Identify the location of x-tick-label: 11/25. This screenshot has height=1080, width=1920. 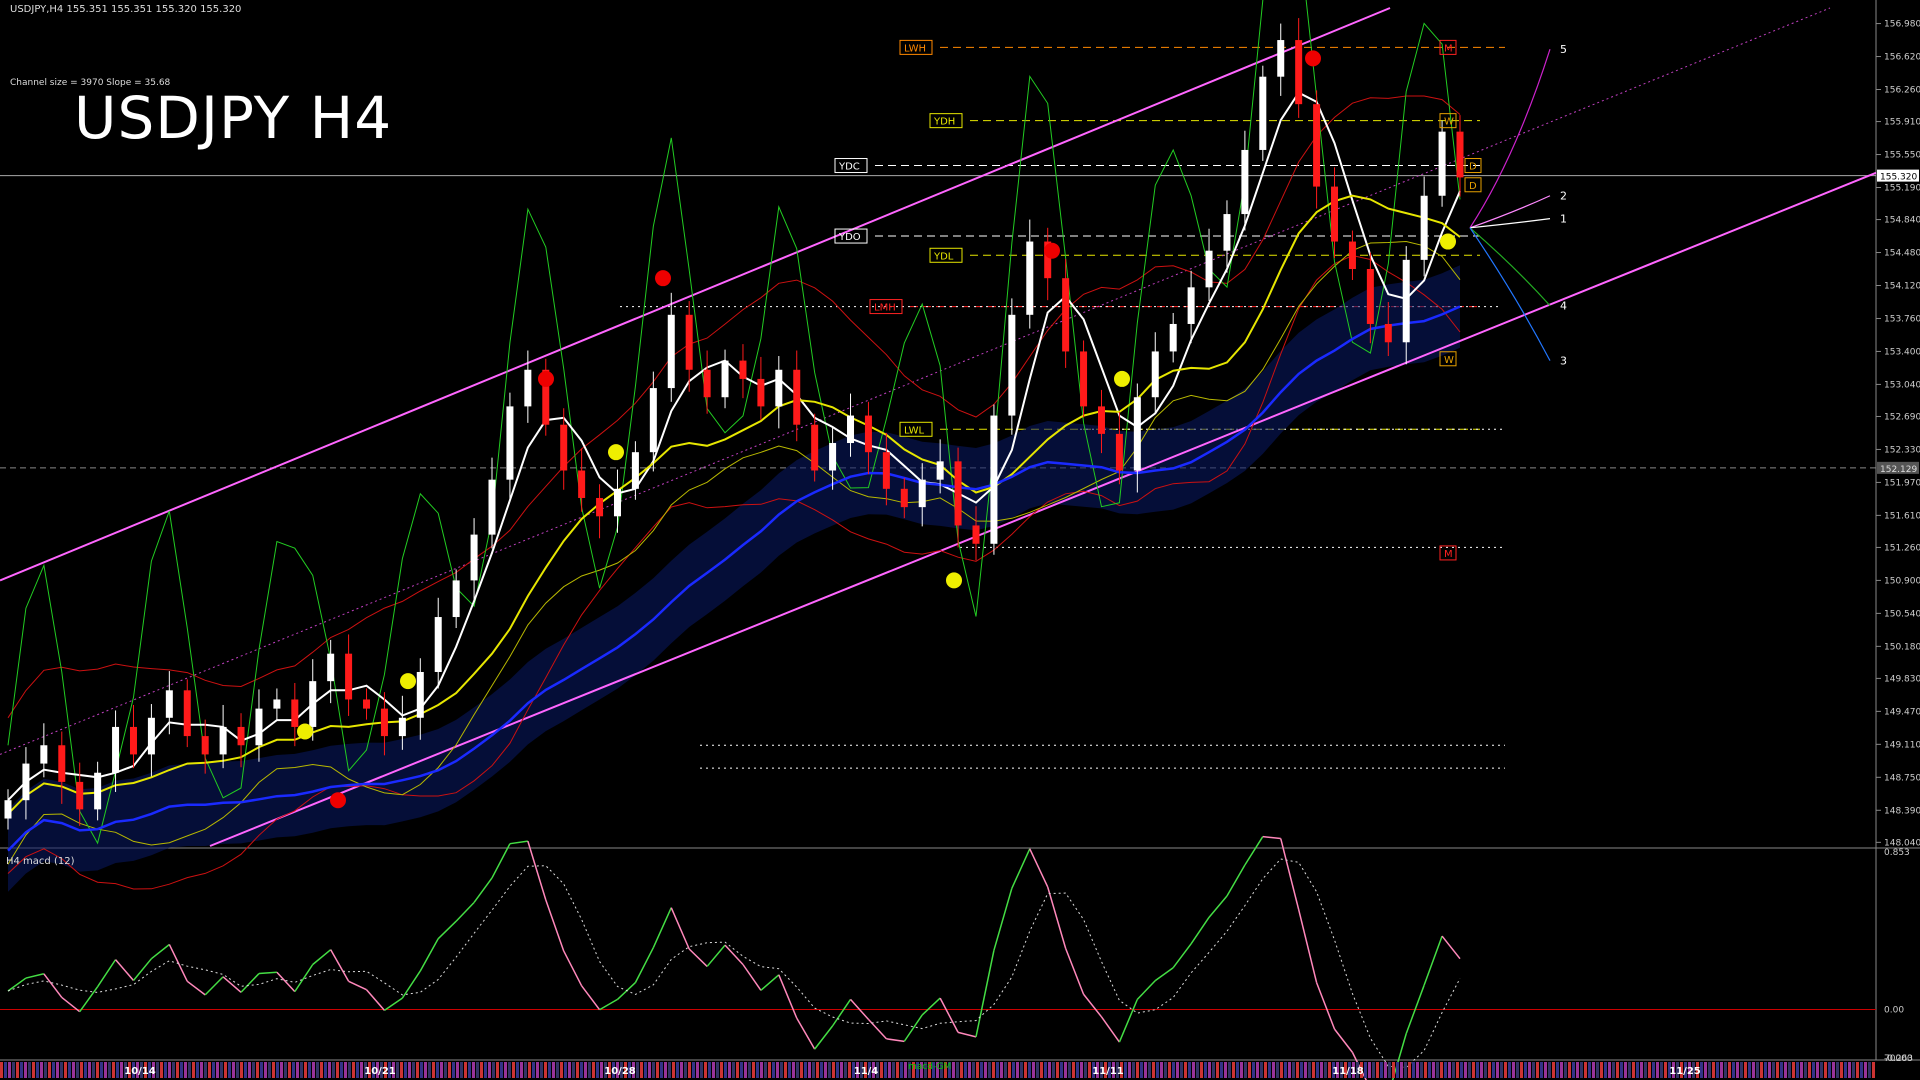
(1685, 1071).